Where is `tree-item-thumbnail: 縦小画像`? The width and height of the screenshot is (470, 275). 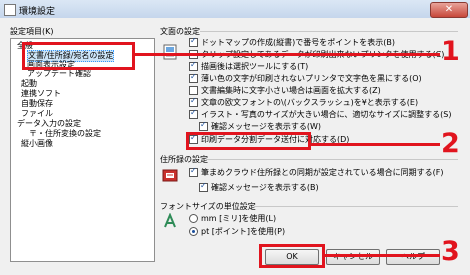 tree-item-thumbnail: 縦小画像 is located at coordinates (37, 144).